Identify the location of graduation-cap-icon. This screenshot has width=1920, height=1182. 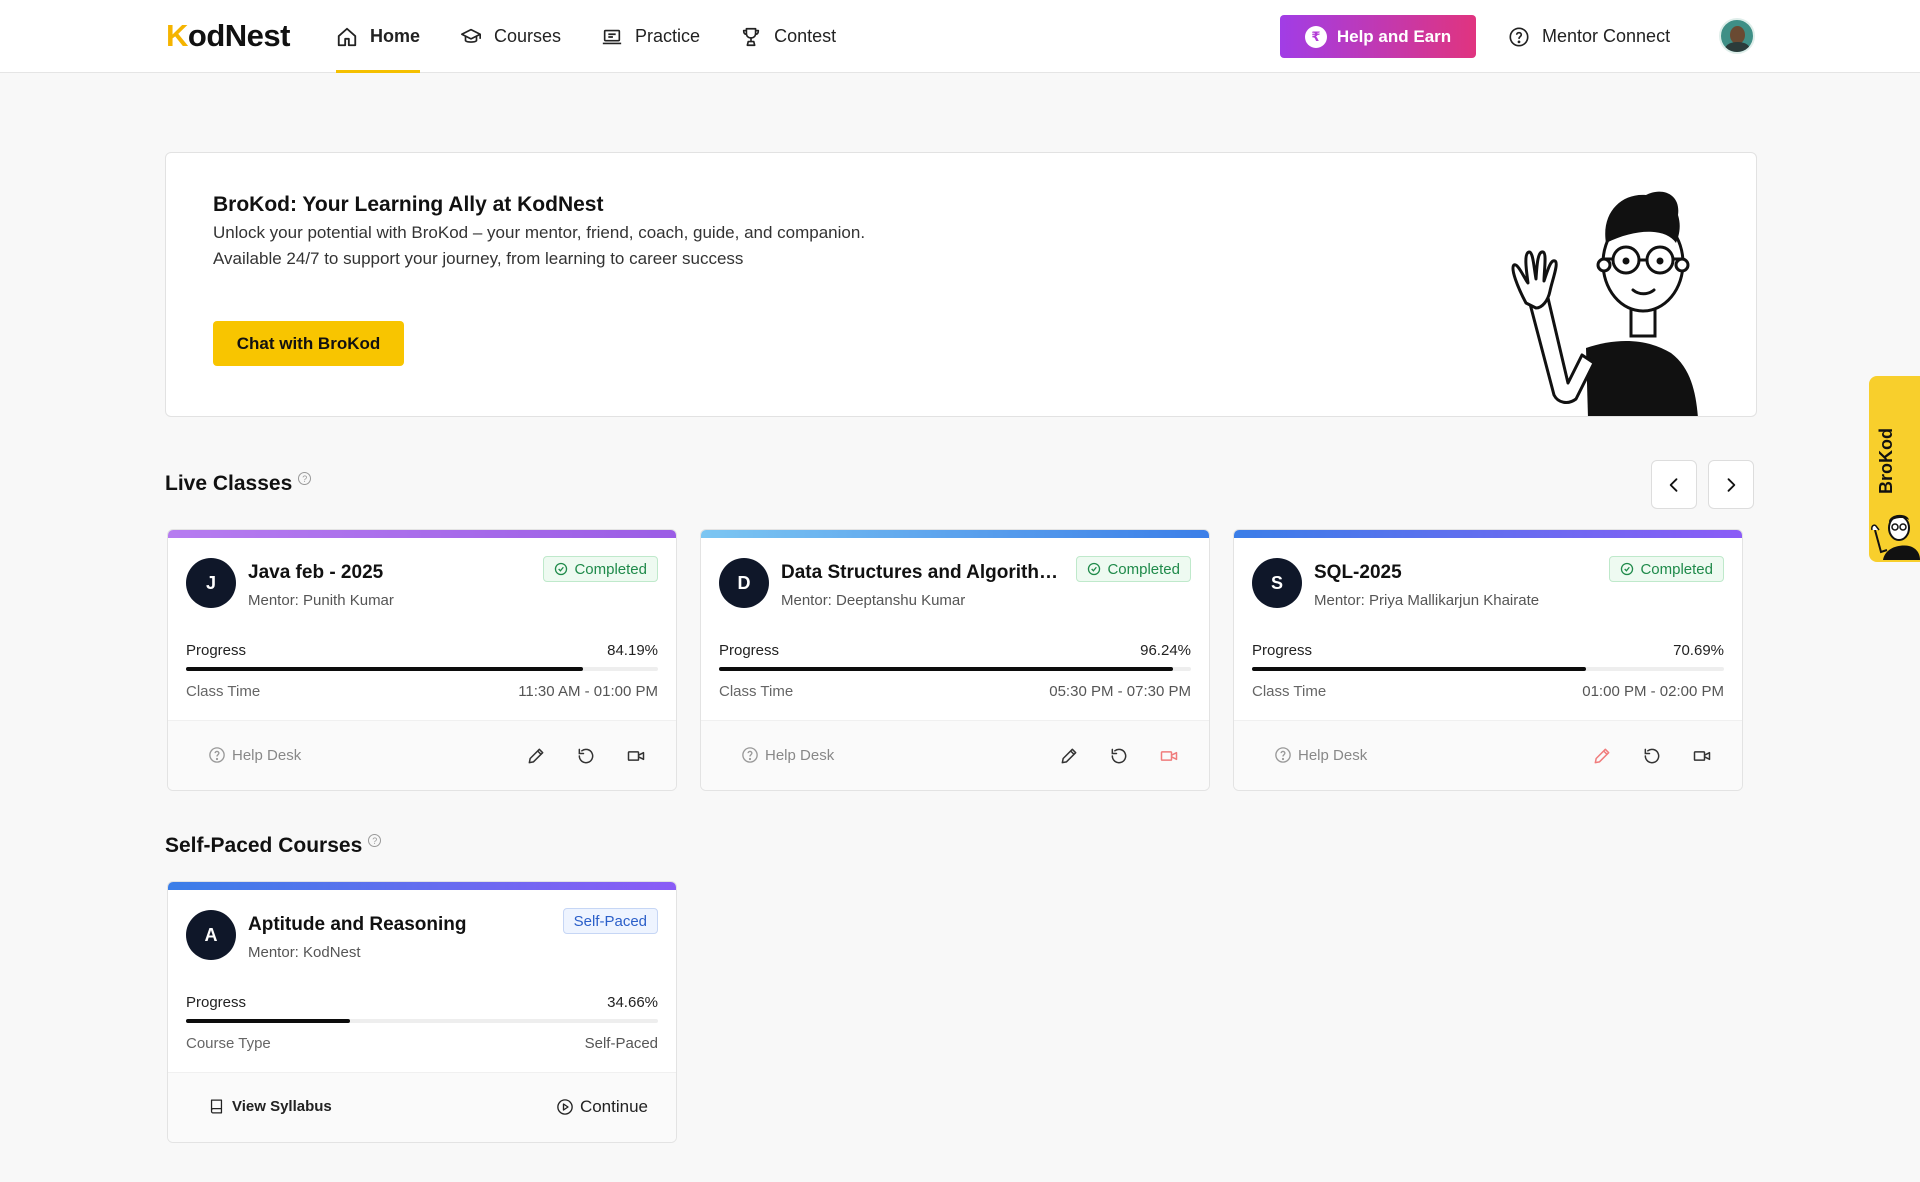
(471, 35).